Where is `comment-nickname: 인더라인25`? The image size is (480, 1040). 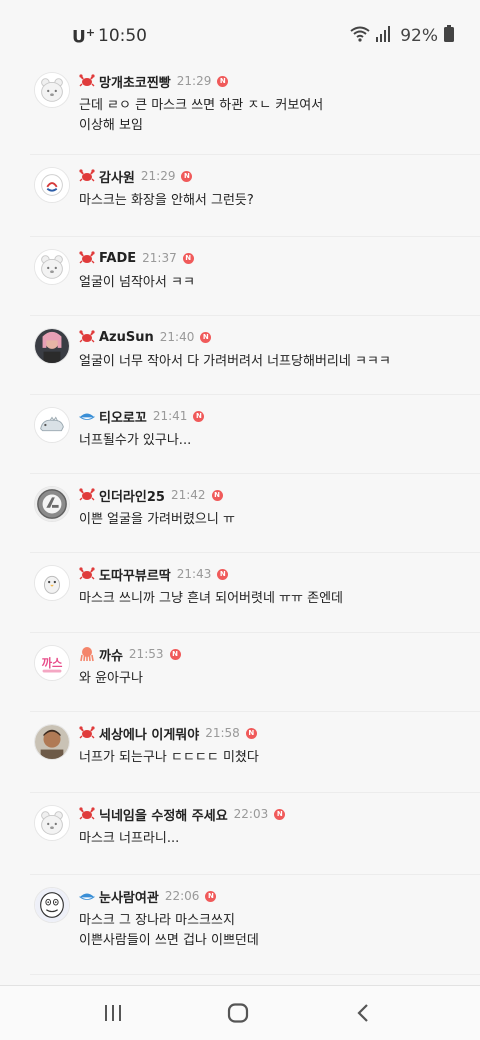 comment-nickname: 인더라인25 is located at coordinates (132, 495).